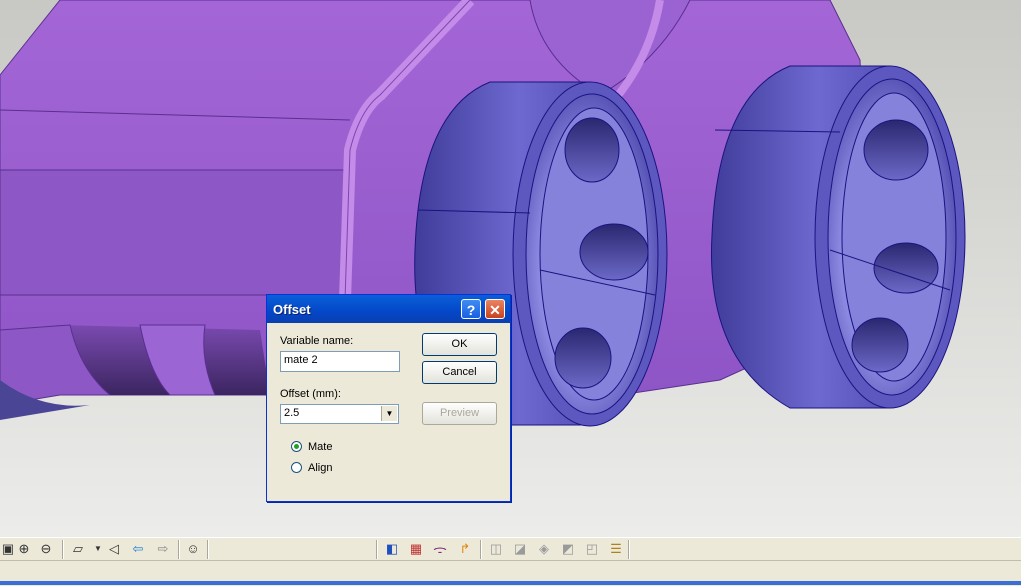  Describe the element at coordinates (838, 237) in the screenshot. I see `wheel-rear` at that location.